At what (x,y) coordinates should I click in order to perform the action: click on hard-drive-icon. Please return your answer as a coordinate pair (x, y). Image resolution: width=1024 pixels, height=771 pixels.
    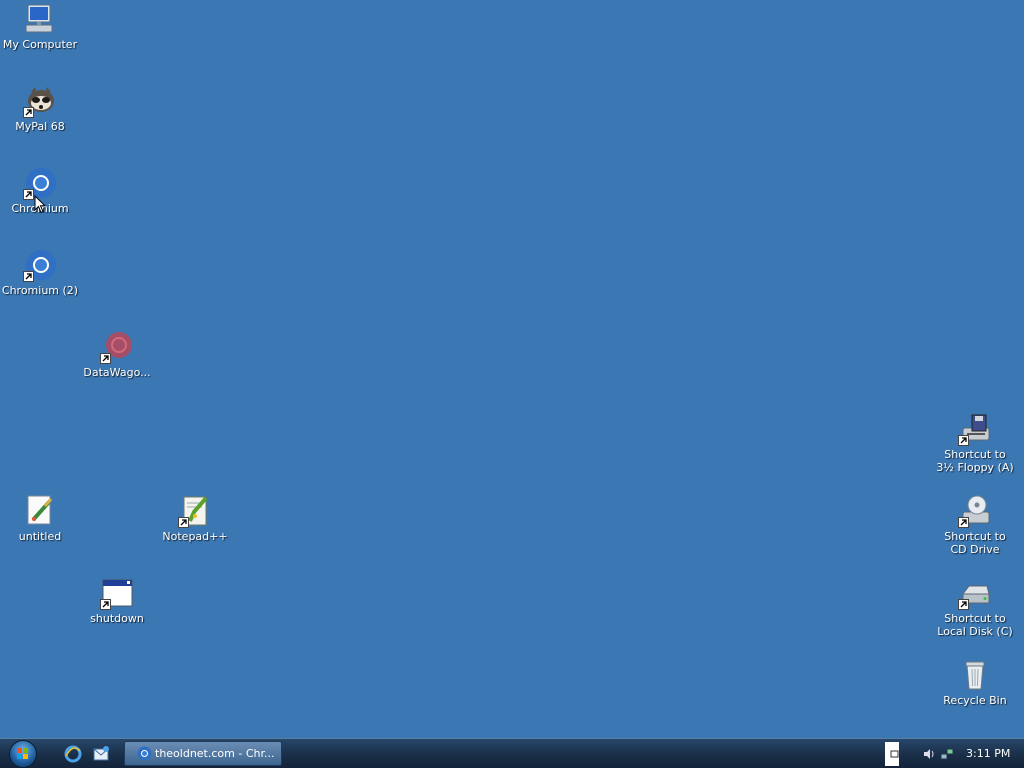
    Looking at the image, I should click on (975, 593).